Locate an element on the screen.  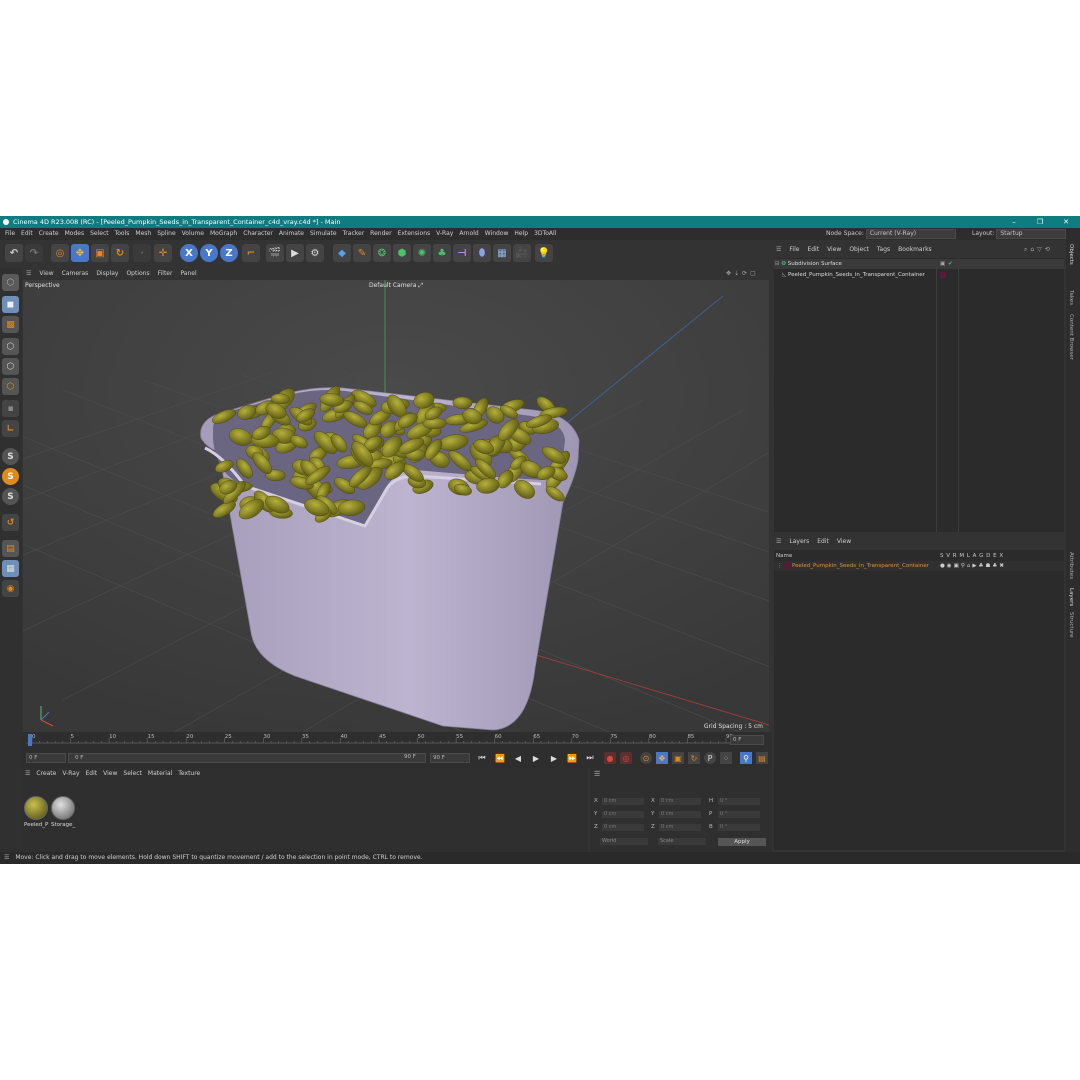
range-start-field: 0 F is located at coordinates (247, 758).